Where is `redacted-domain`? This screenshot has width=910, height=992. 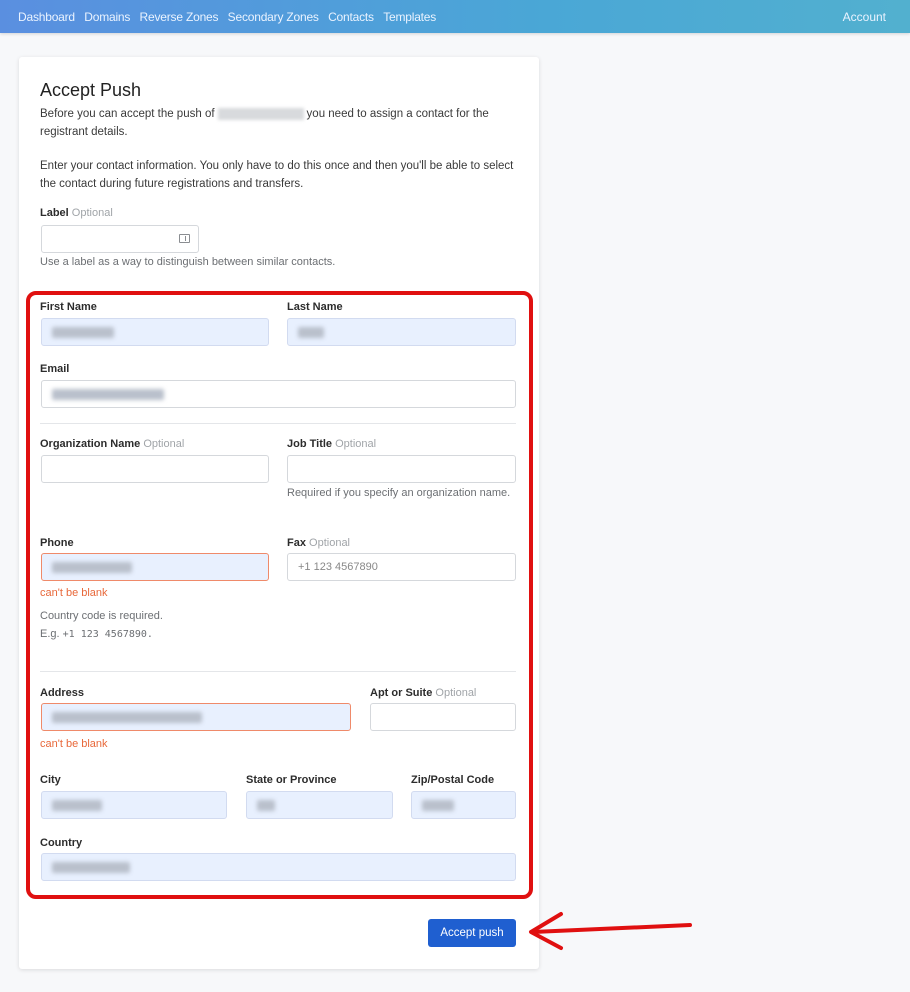 redacted-domain is located at coordinates (260, 113).